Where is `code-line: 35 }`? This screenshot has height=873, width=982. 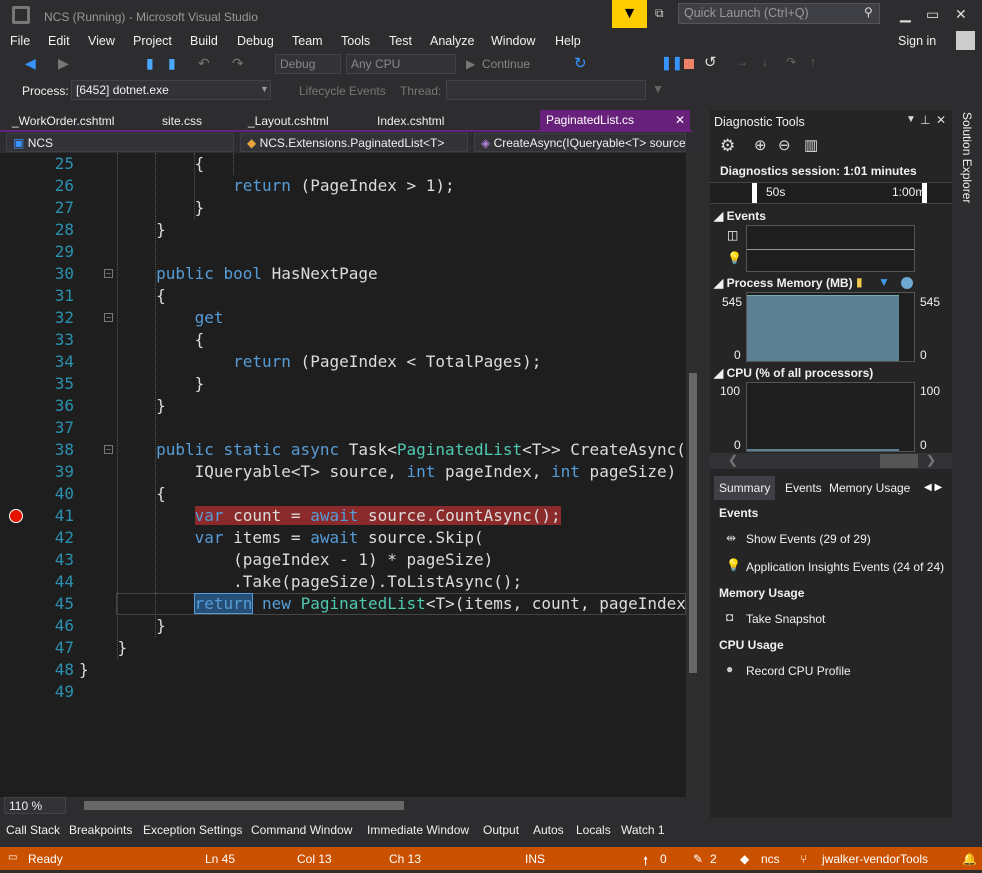
code-line: 35 } is located at coordinates (343, 384).